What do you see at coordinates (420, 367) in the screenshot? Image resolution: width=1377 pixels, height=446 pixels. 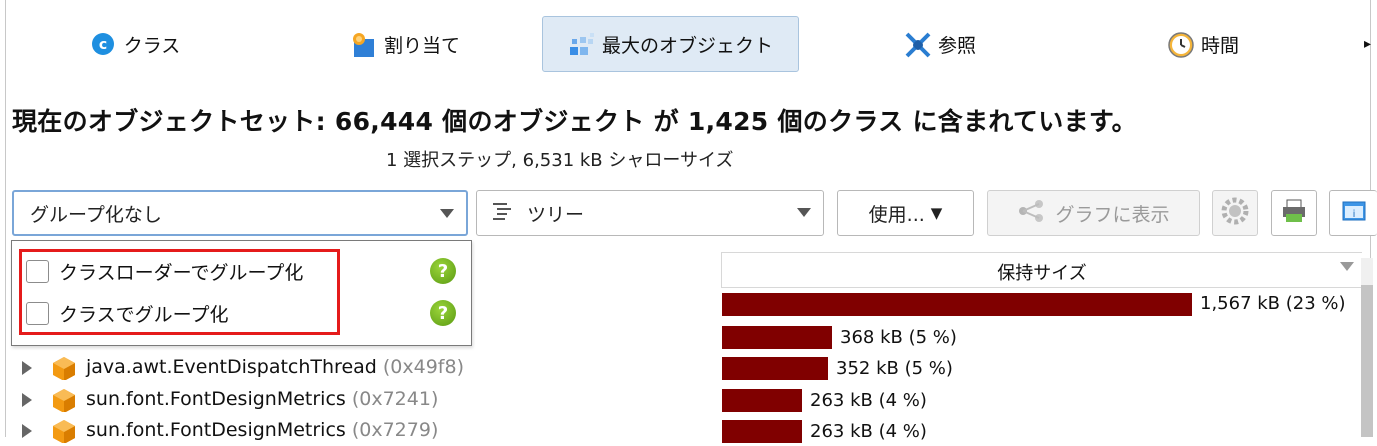 I see `object-address: (0x49f8)` at bounding box center [420, 367].